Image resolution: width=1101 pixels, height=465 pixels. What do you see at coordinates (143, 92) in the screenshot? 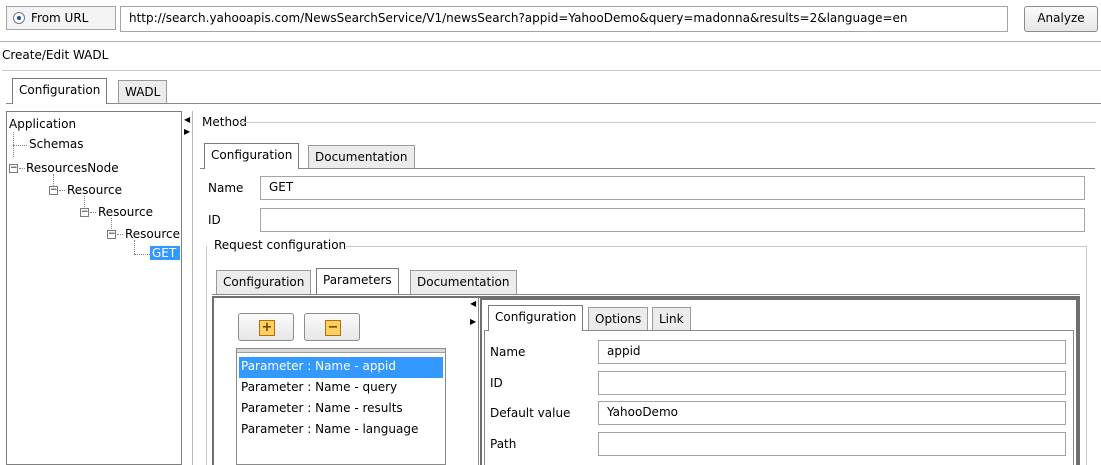
I see `tab-wadl: WADL` at bounding box center [143, 92].